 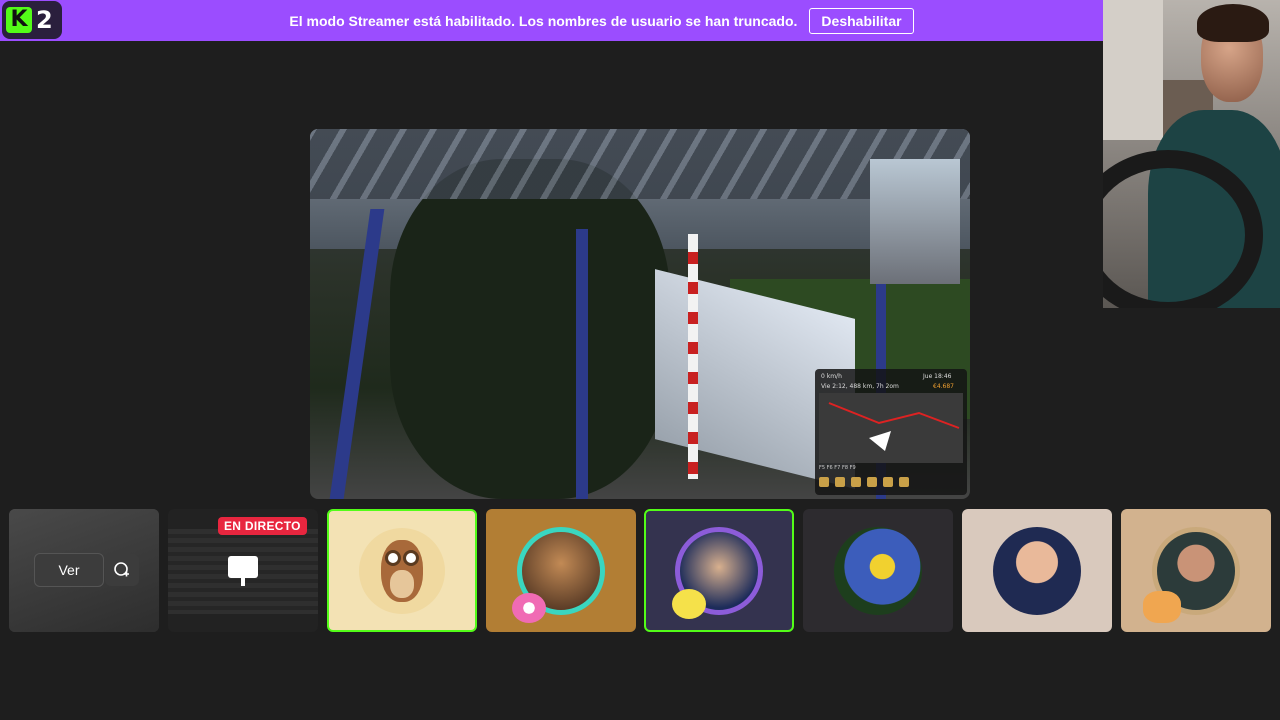 What do you see at coordinates (837, 468) in the screenshot?
I see `hud-function-keys: F5 F6 F7 F8 F9` at bounding box center [837, 468].